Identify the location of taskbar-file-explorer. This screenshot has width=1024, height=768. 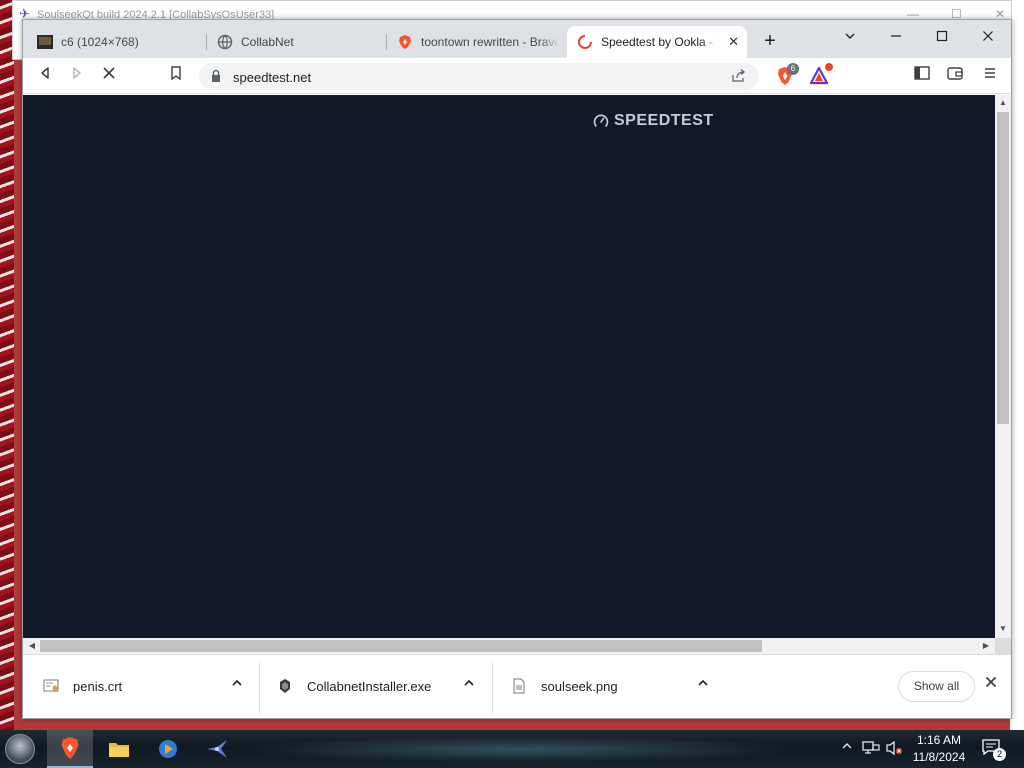
(119, 749).